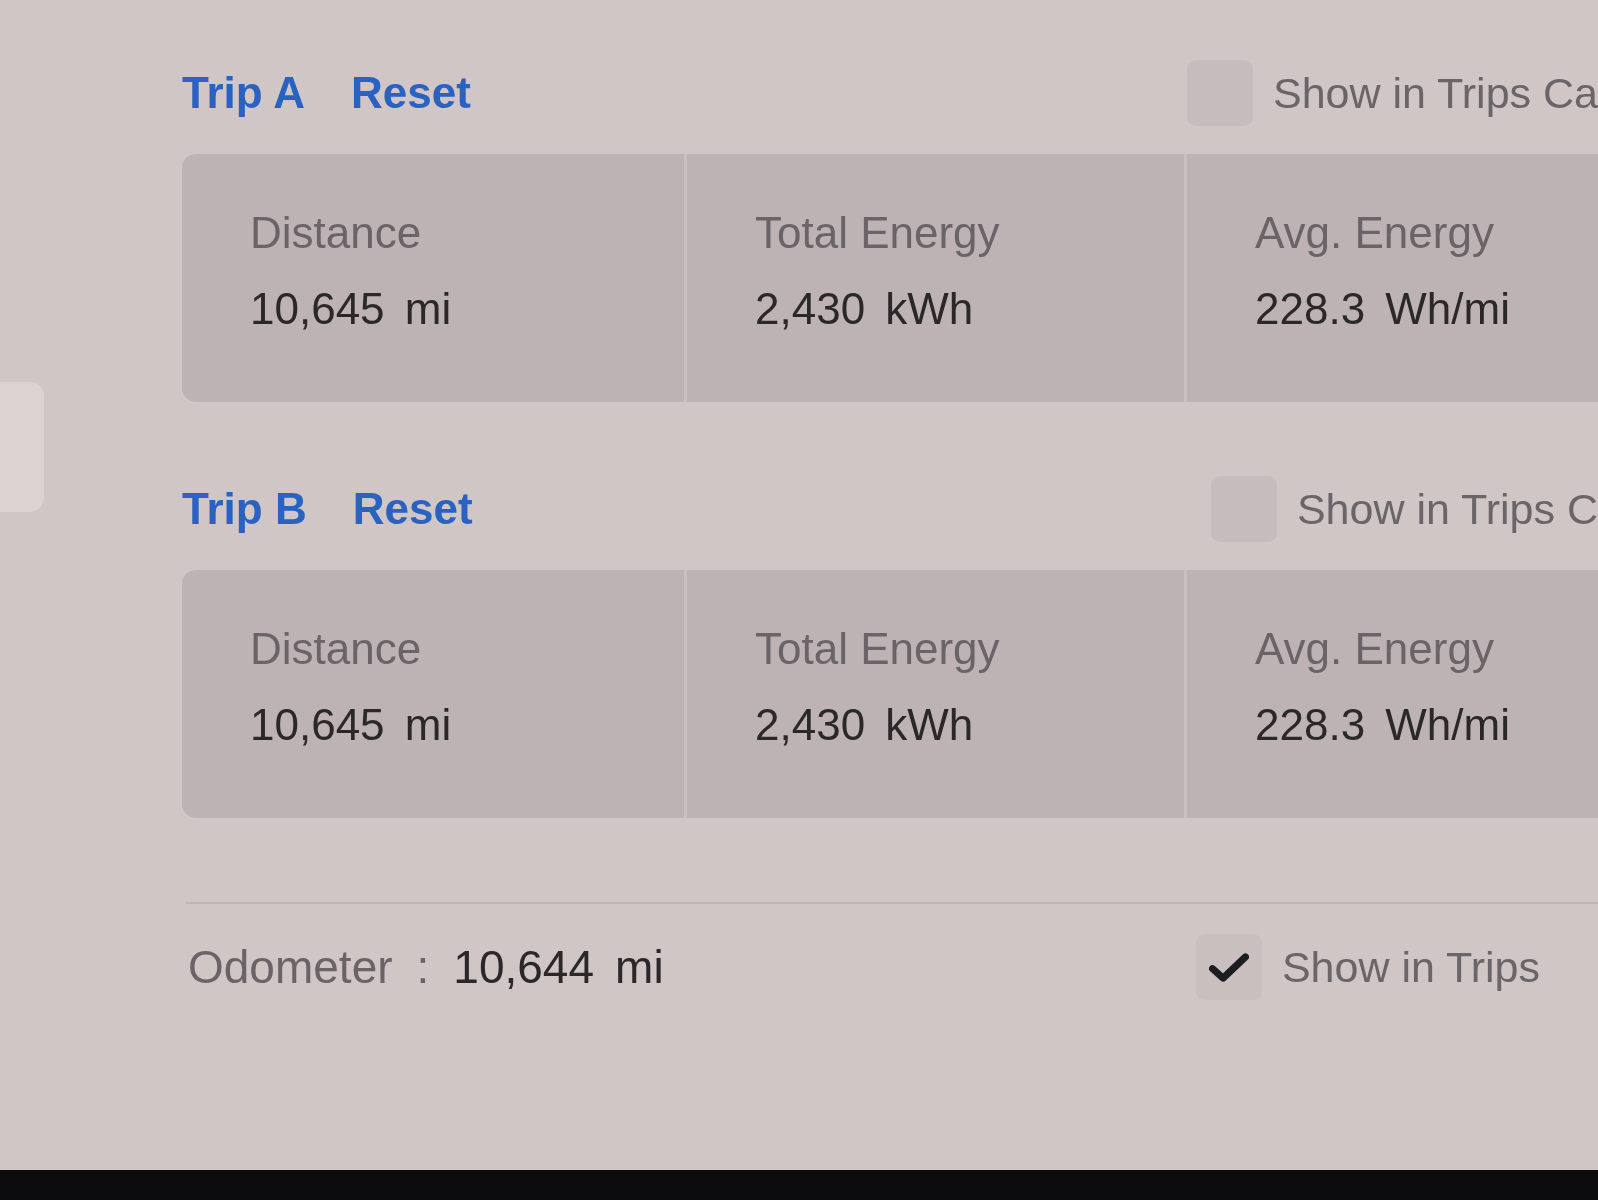 This screenshot has width=1598, height=1200. Describe the element at coordinates (244, 93) in the screenshot. I see `trip-title: Trip A` at that location.